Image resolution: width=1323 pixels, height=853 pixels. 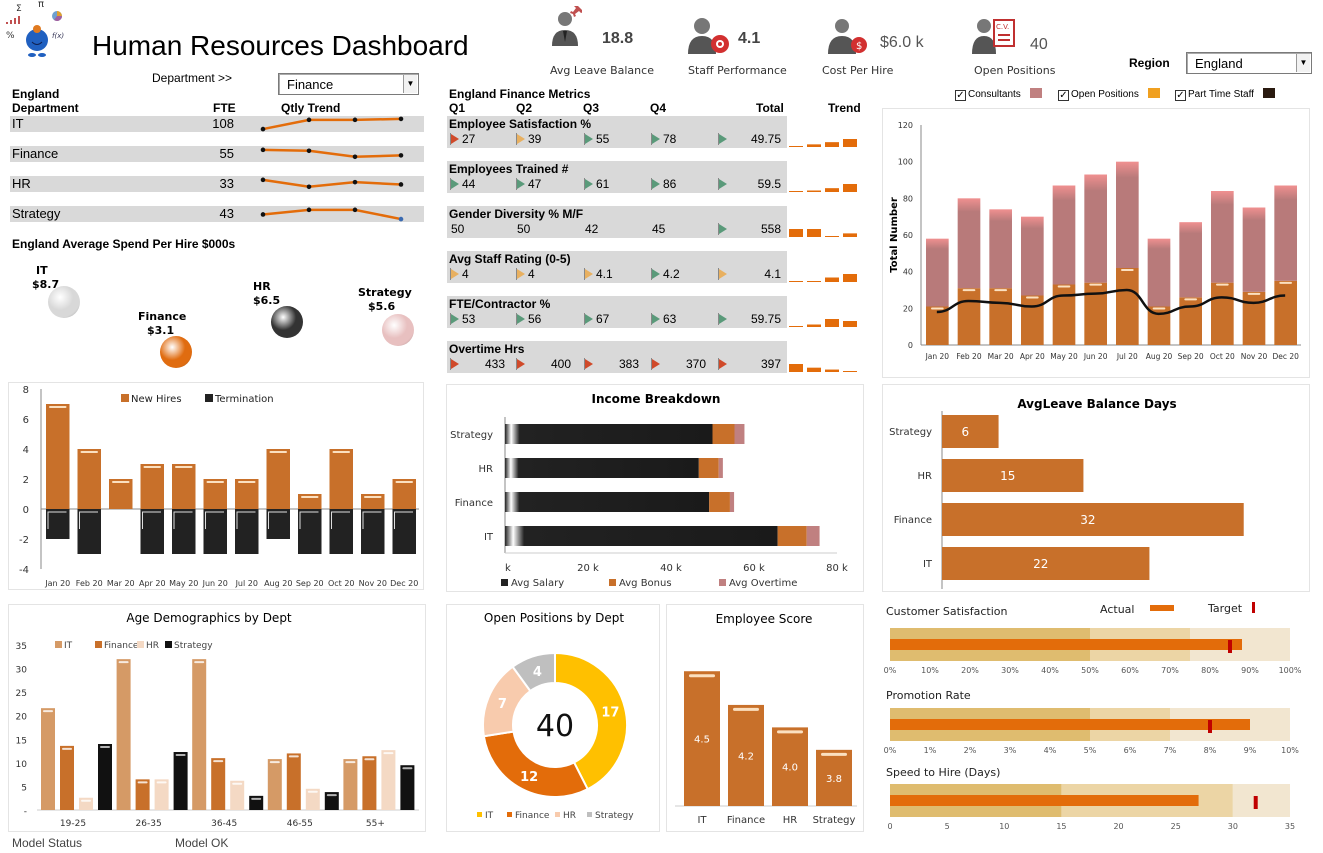 I want to click on legend-check-label: Open Positions, so click(x=1105, y=94).